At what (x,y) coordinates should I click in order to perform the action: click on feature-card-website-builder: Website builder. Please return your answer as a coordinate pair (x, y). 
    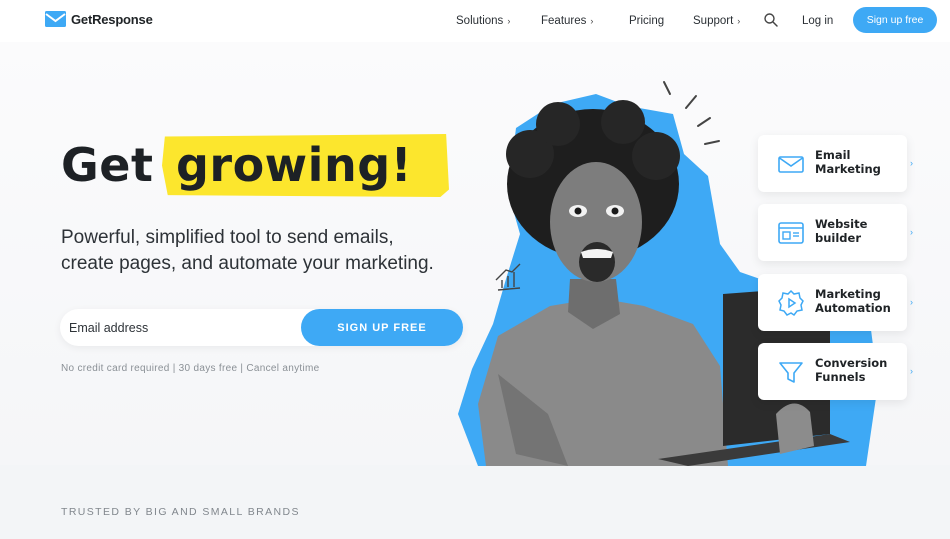
    Looking at the image, I should click on (832, 232).